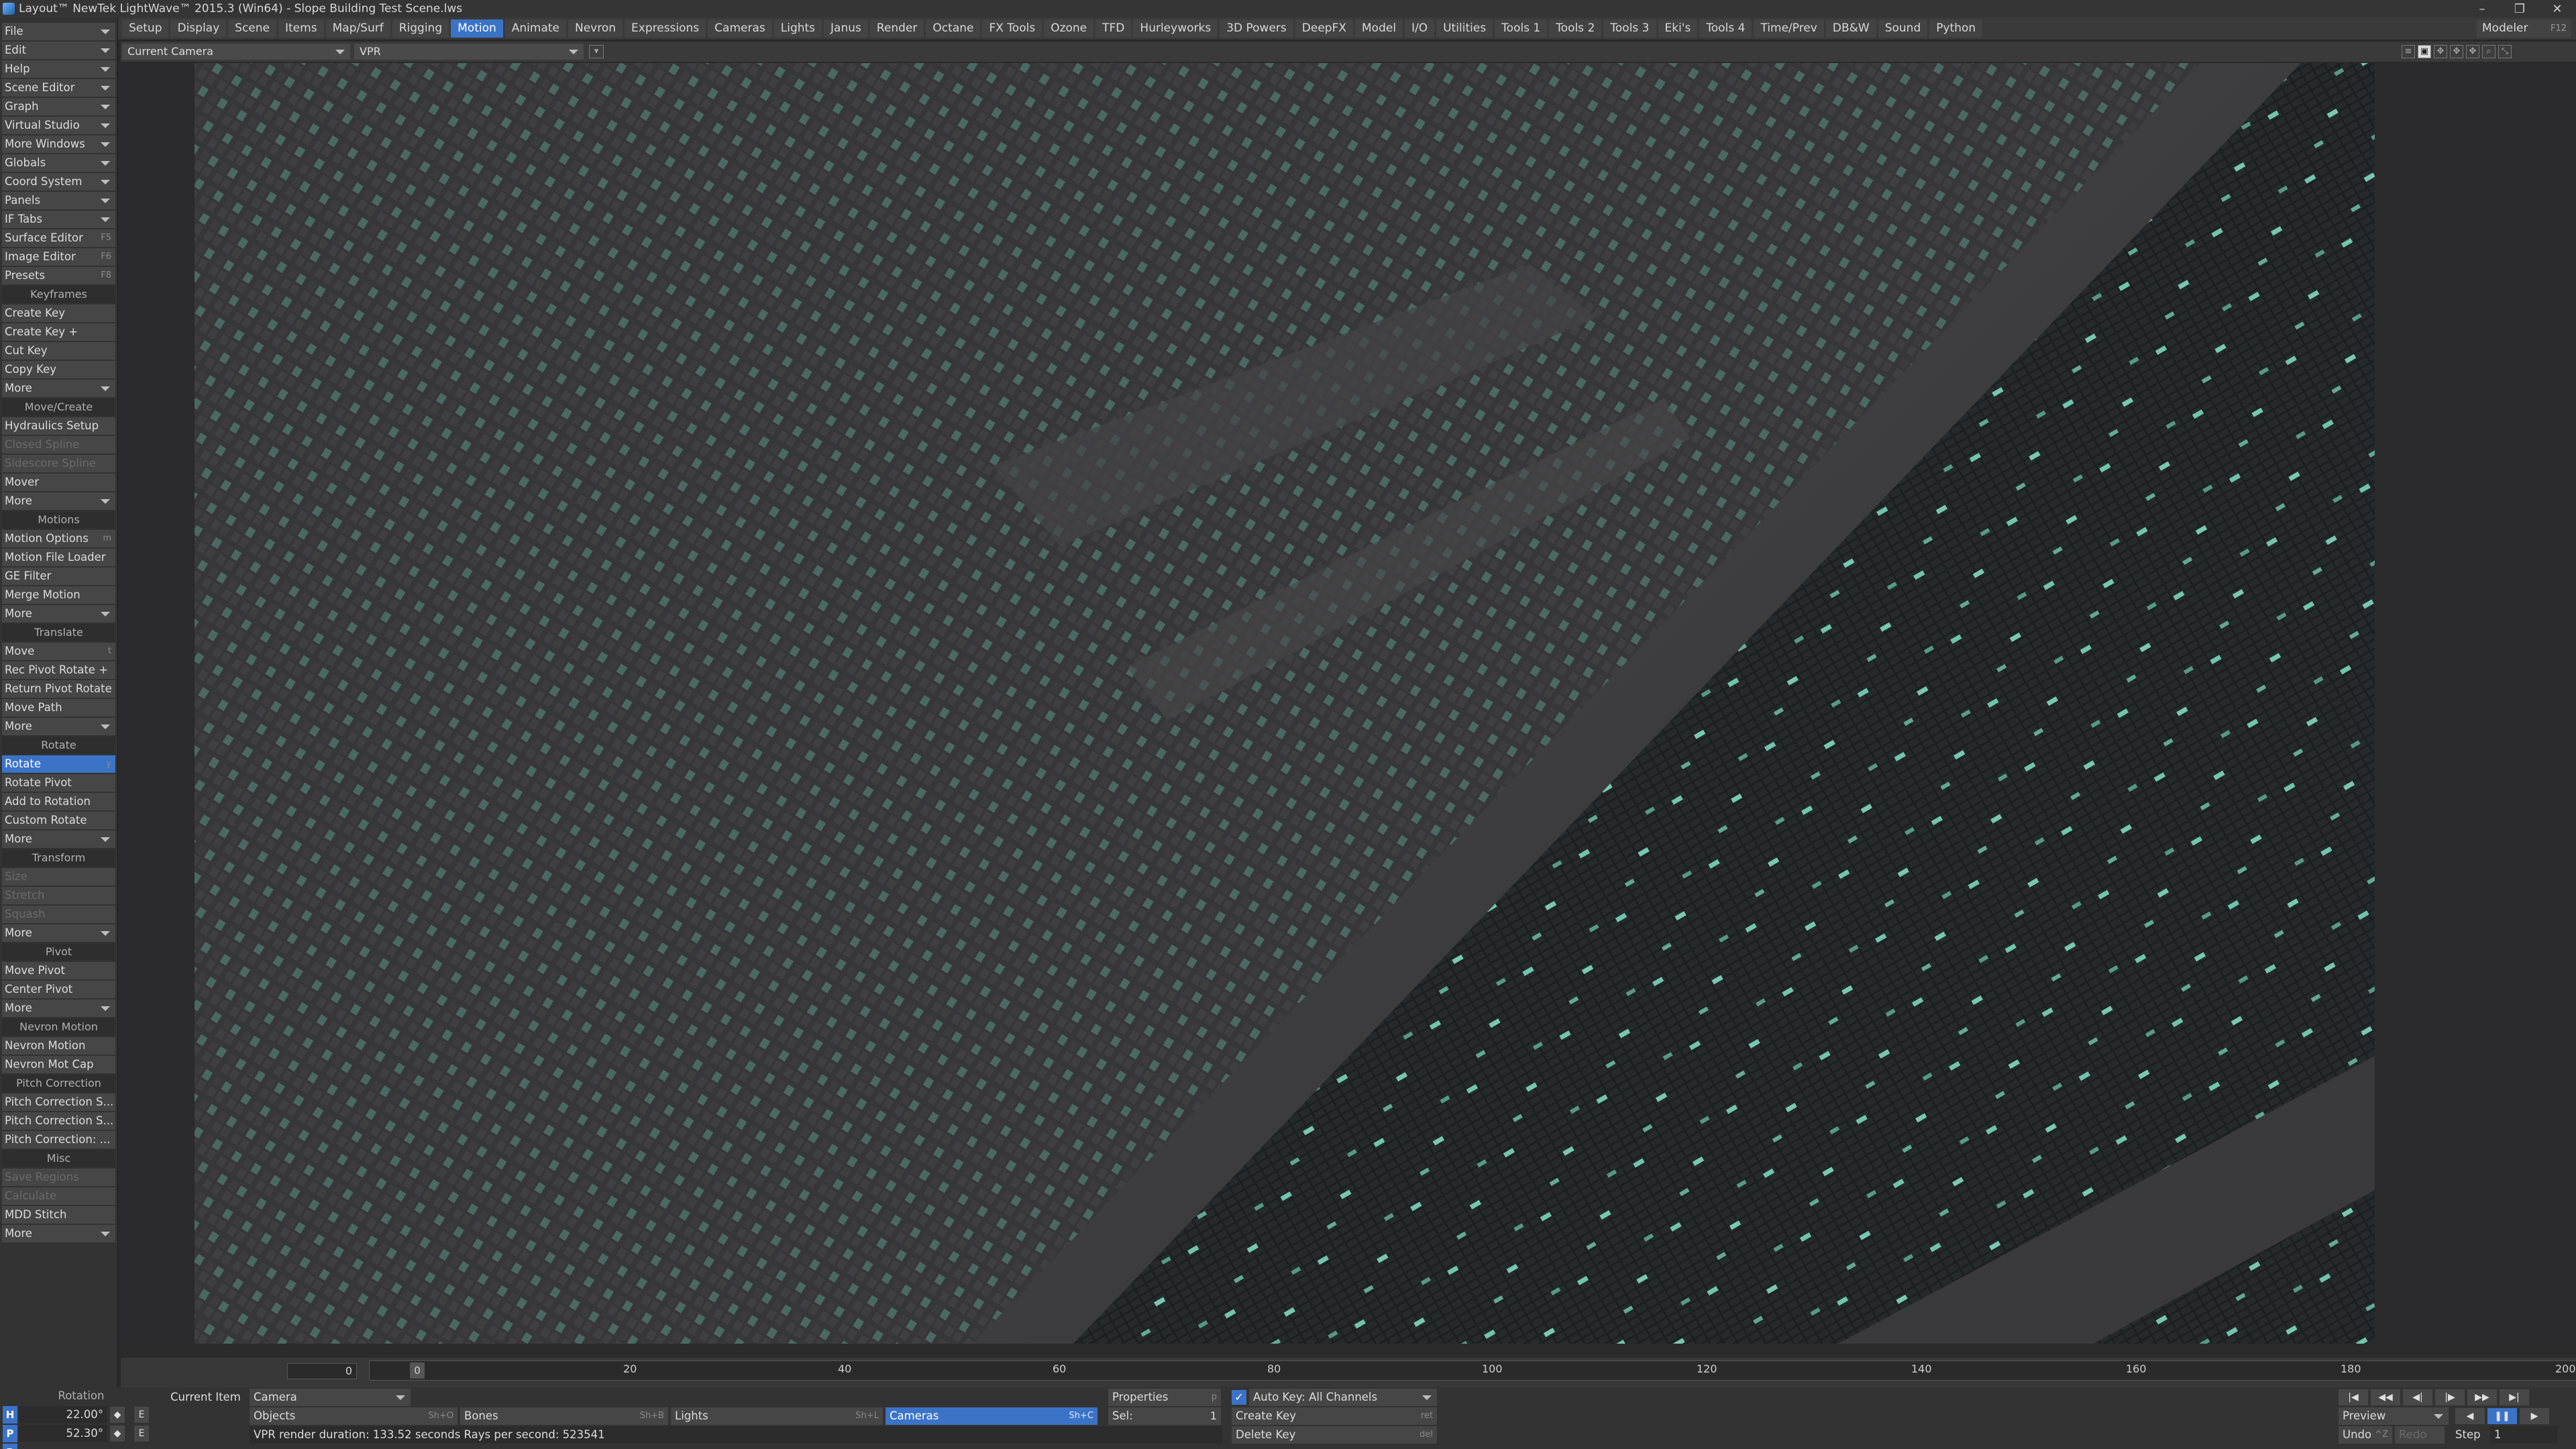 This screenshot has width=2576, height=1449. What do you see at coordinates (58, 801) in the screenshot?
I see `rotate-add-to-rotation: Add to Rotation` at bounding box center [58, 801].